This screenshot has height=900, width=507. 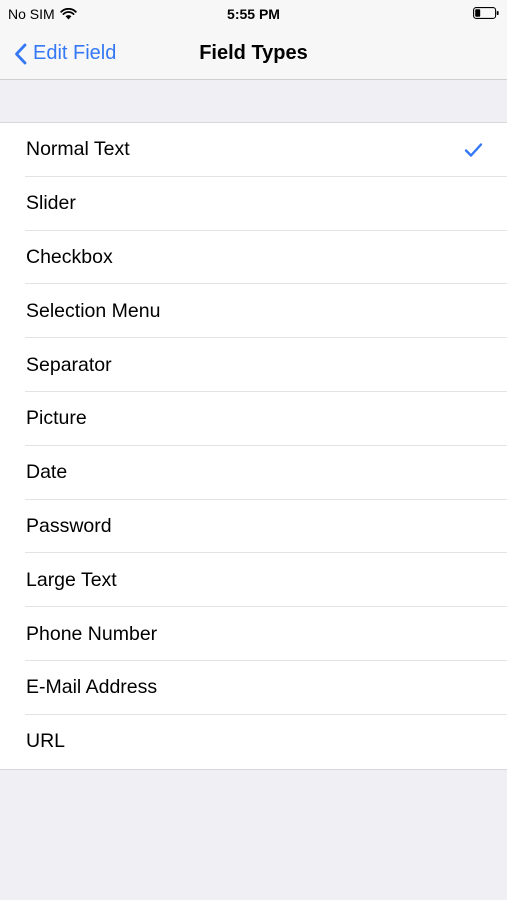 I want to click on field-type-row: Large Text, so click(x=253, y=580).